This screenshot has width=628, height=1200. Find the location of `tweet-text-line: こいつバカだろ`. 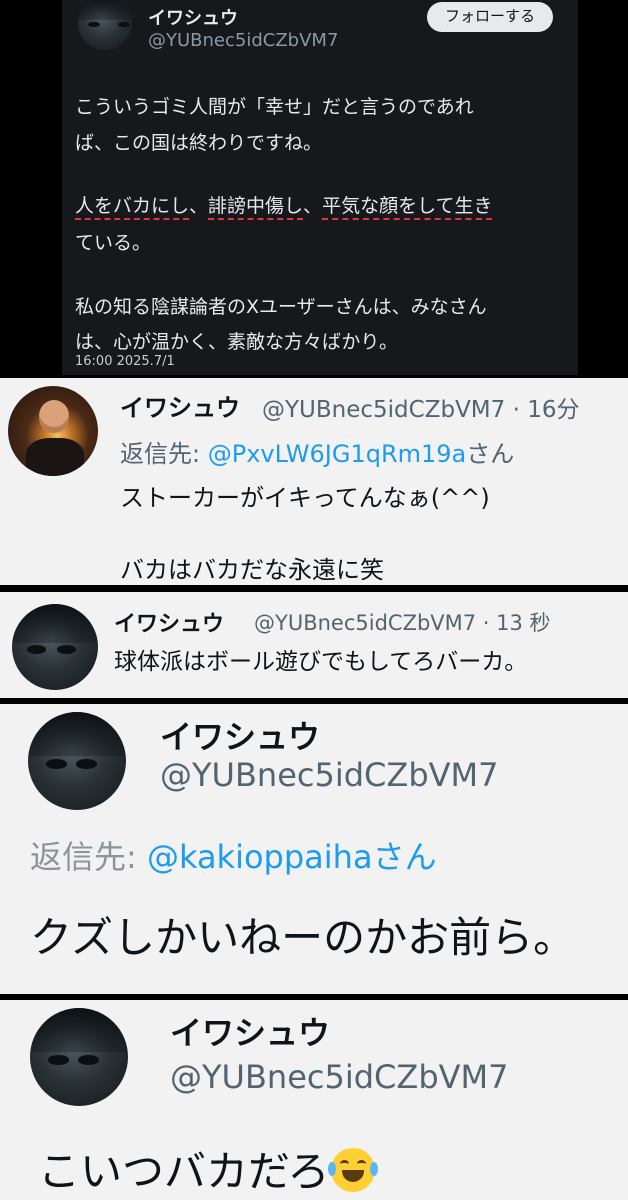

tweet-text-line: こいつバカだろ is located at coordinates (208, 1168).